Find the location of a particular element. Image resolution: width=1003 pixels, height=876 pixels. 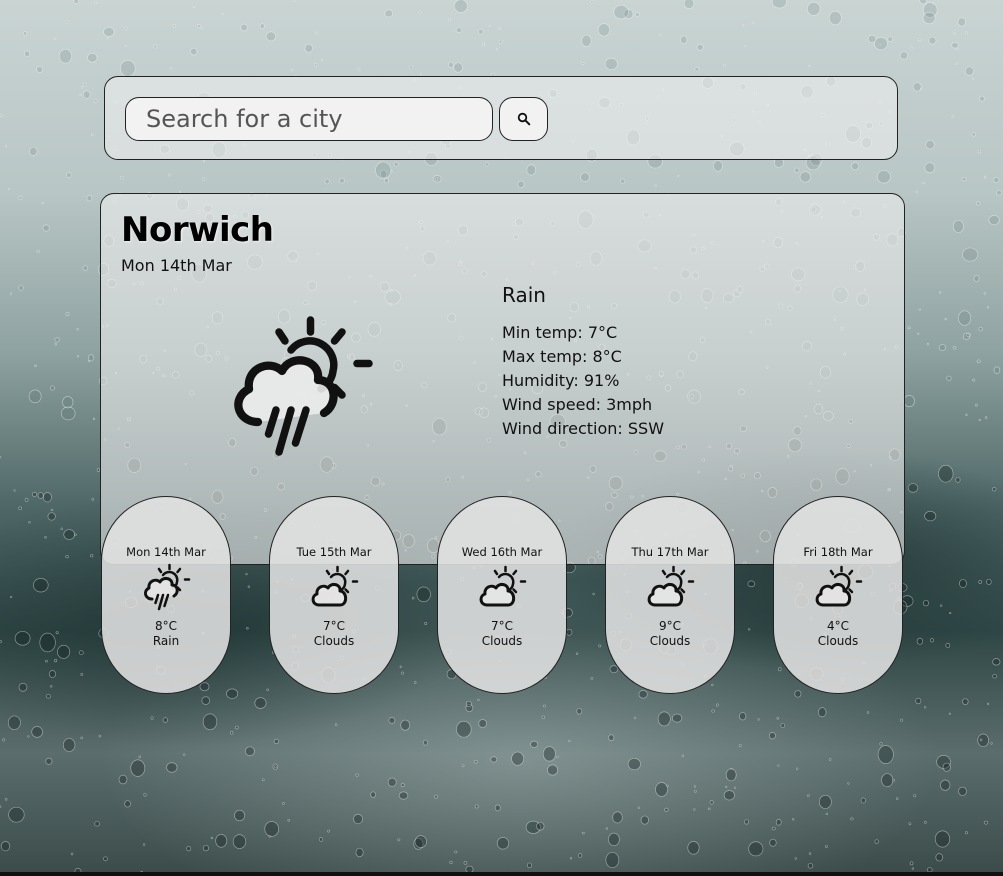

forecast-temp: 9°C is located at coordinates (669, 626).